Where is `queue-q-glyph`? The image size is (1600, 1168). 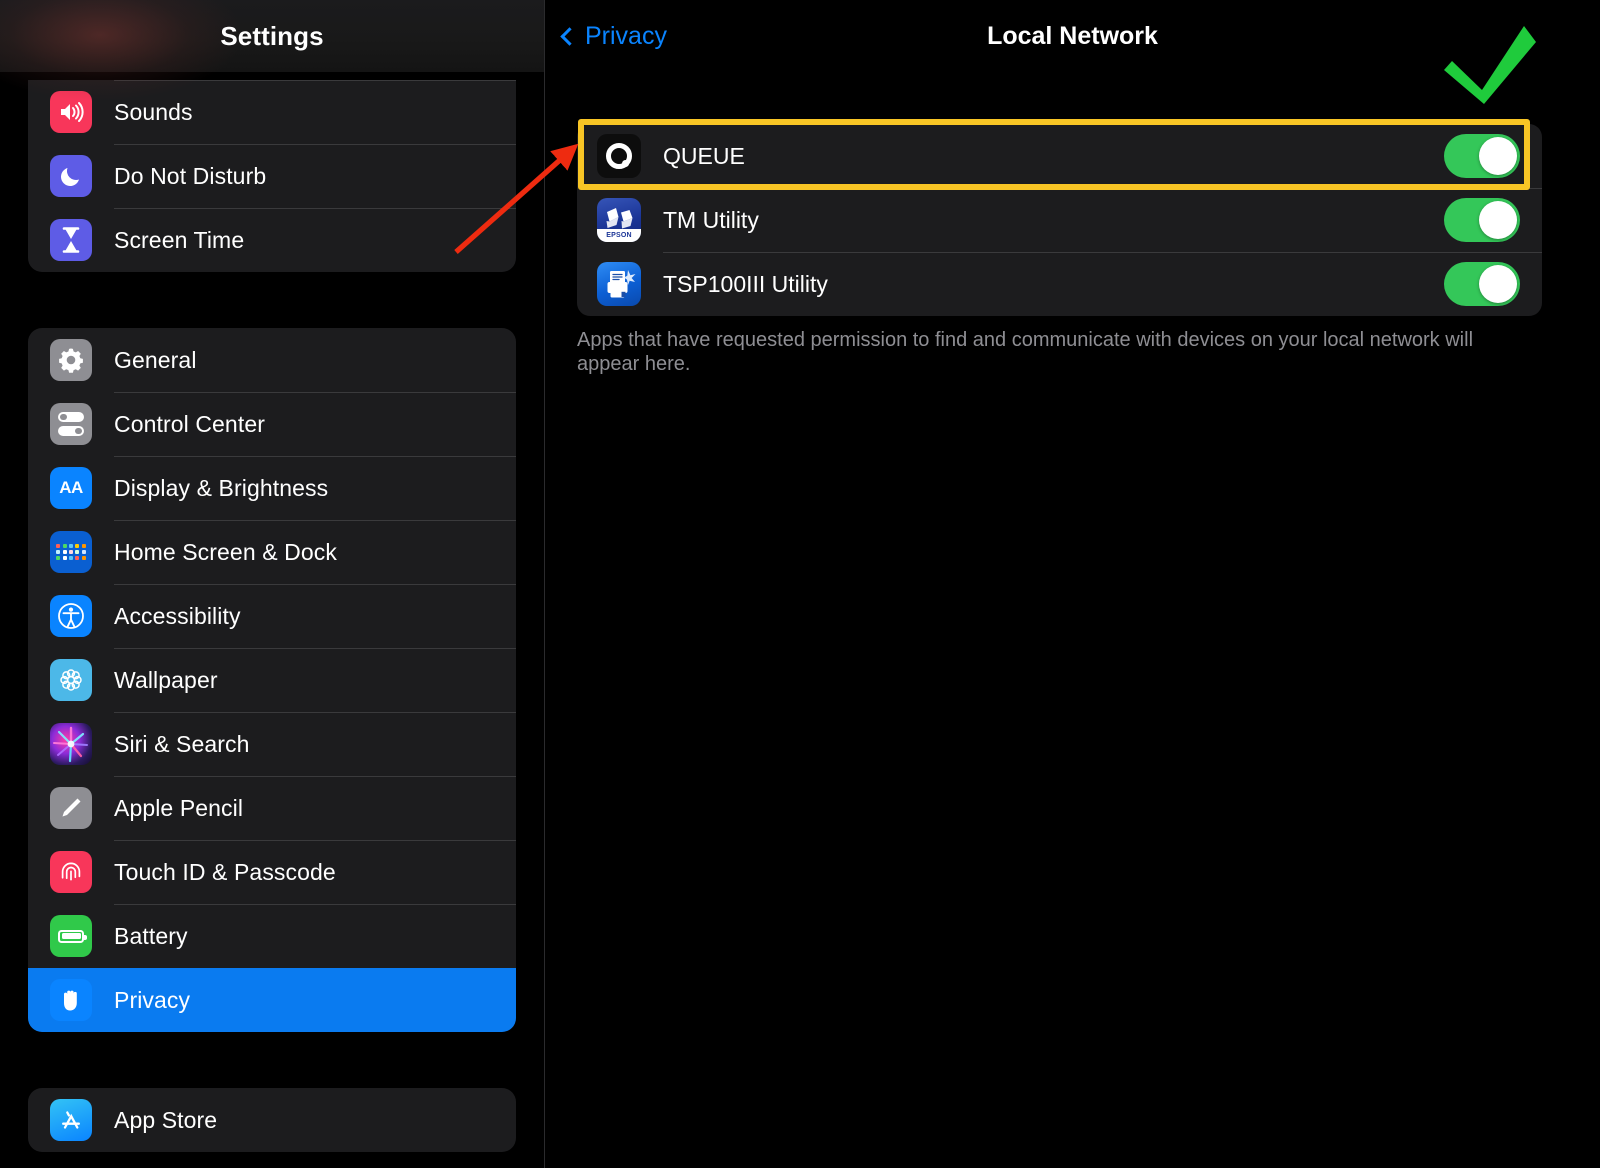
queue-q-glyph is located at coordinates (619, 156).